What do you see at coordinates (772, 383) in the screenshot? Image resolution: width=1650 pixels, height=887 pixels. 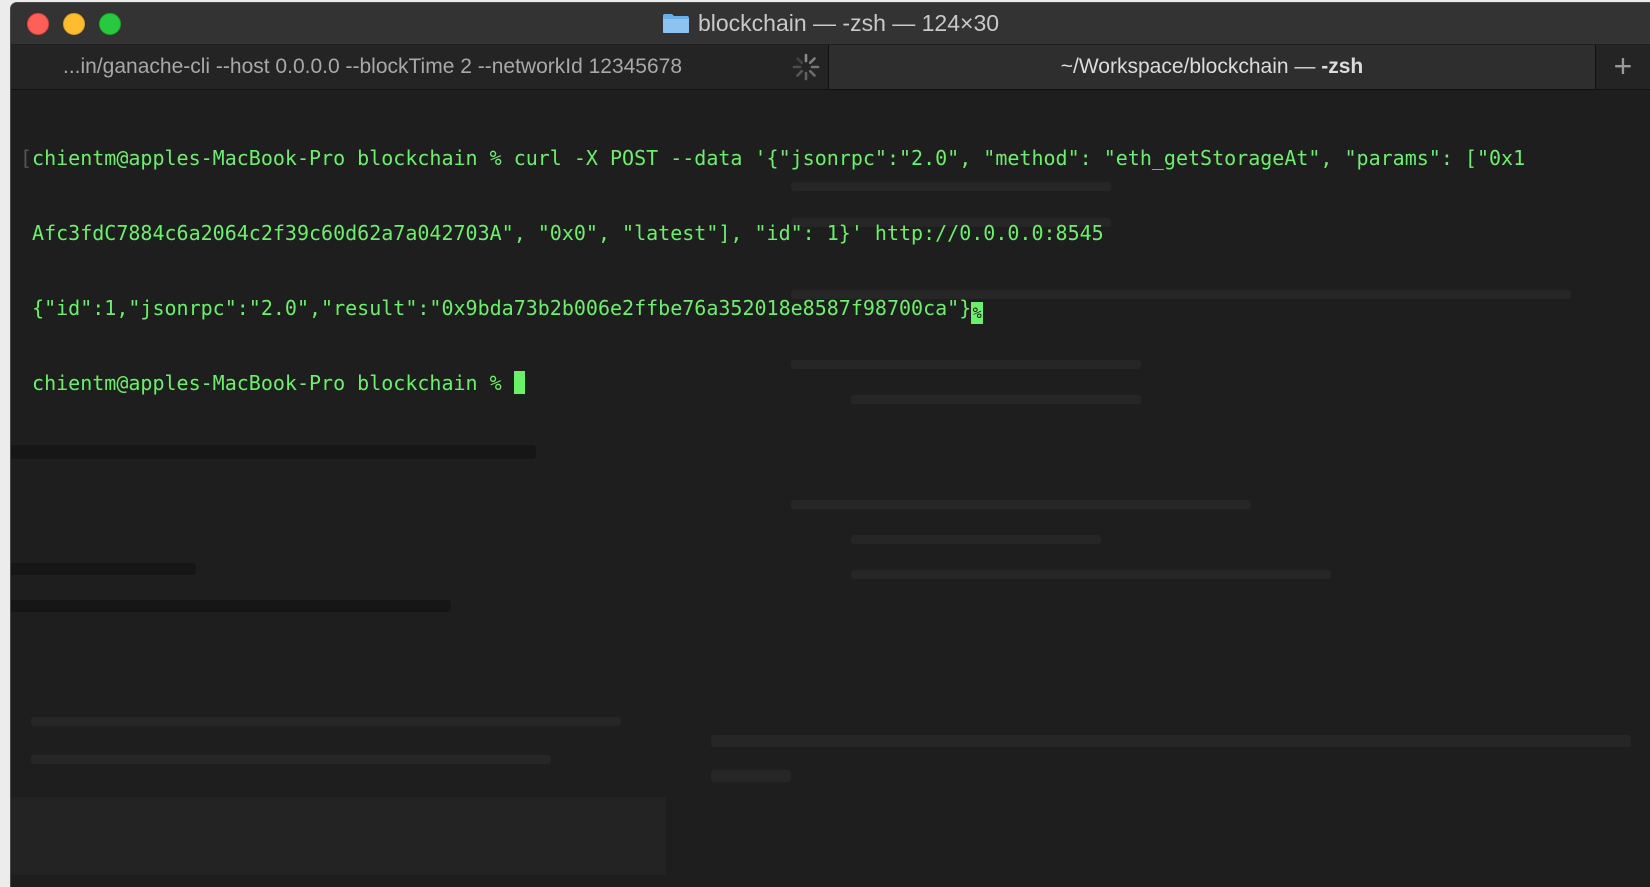 I see `terminal-prompt-line: chientm@apples-MacBook-Pro blockchain %` at bounding box center [772, 383].